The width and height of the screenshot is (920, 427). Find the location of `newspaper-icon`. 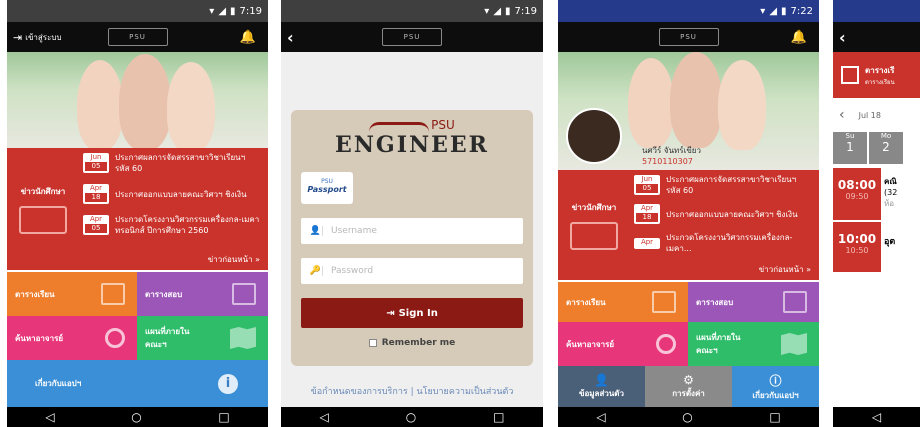

newspaper-icon is located at coordinates (43, 219).